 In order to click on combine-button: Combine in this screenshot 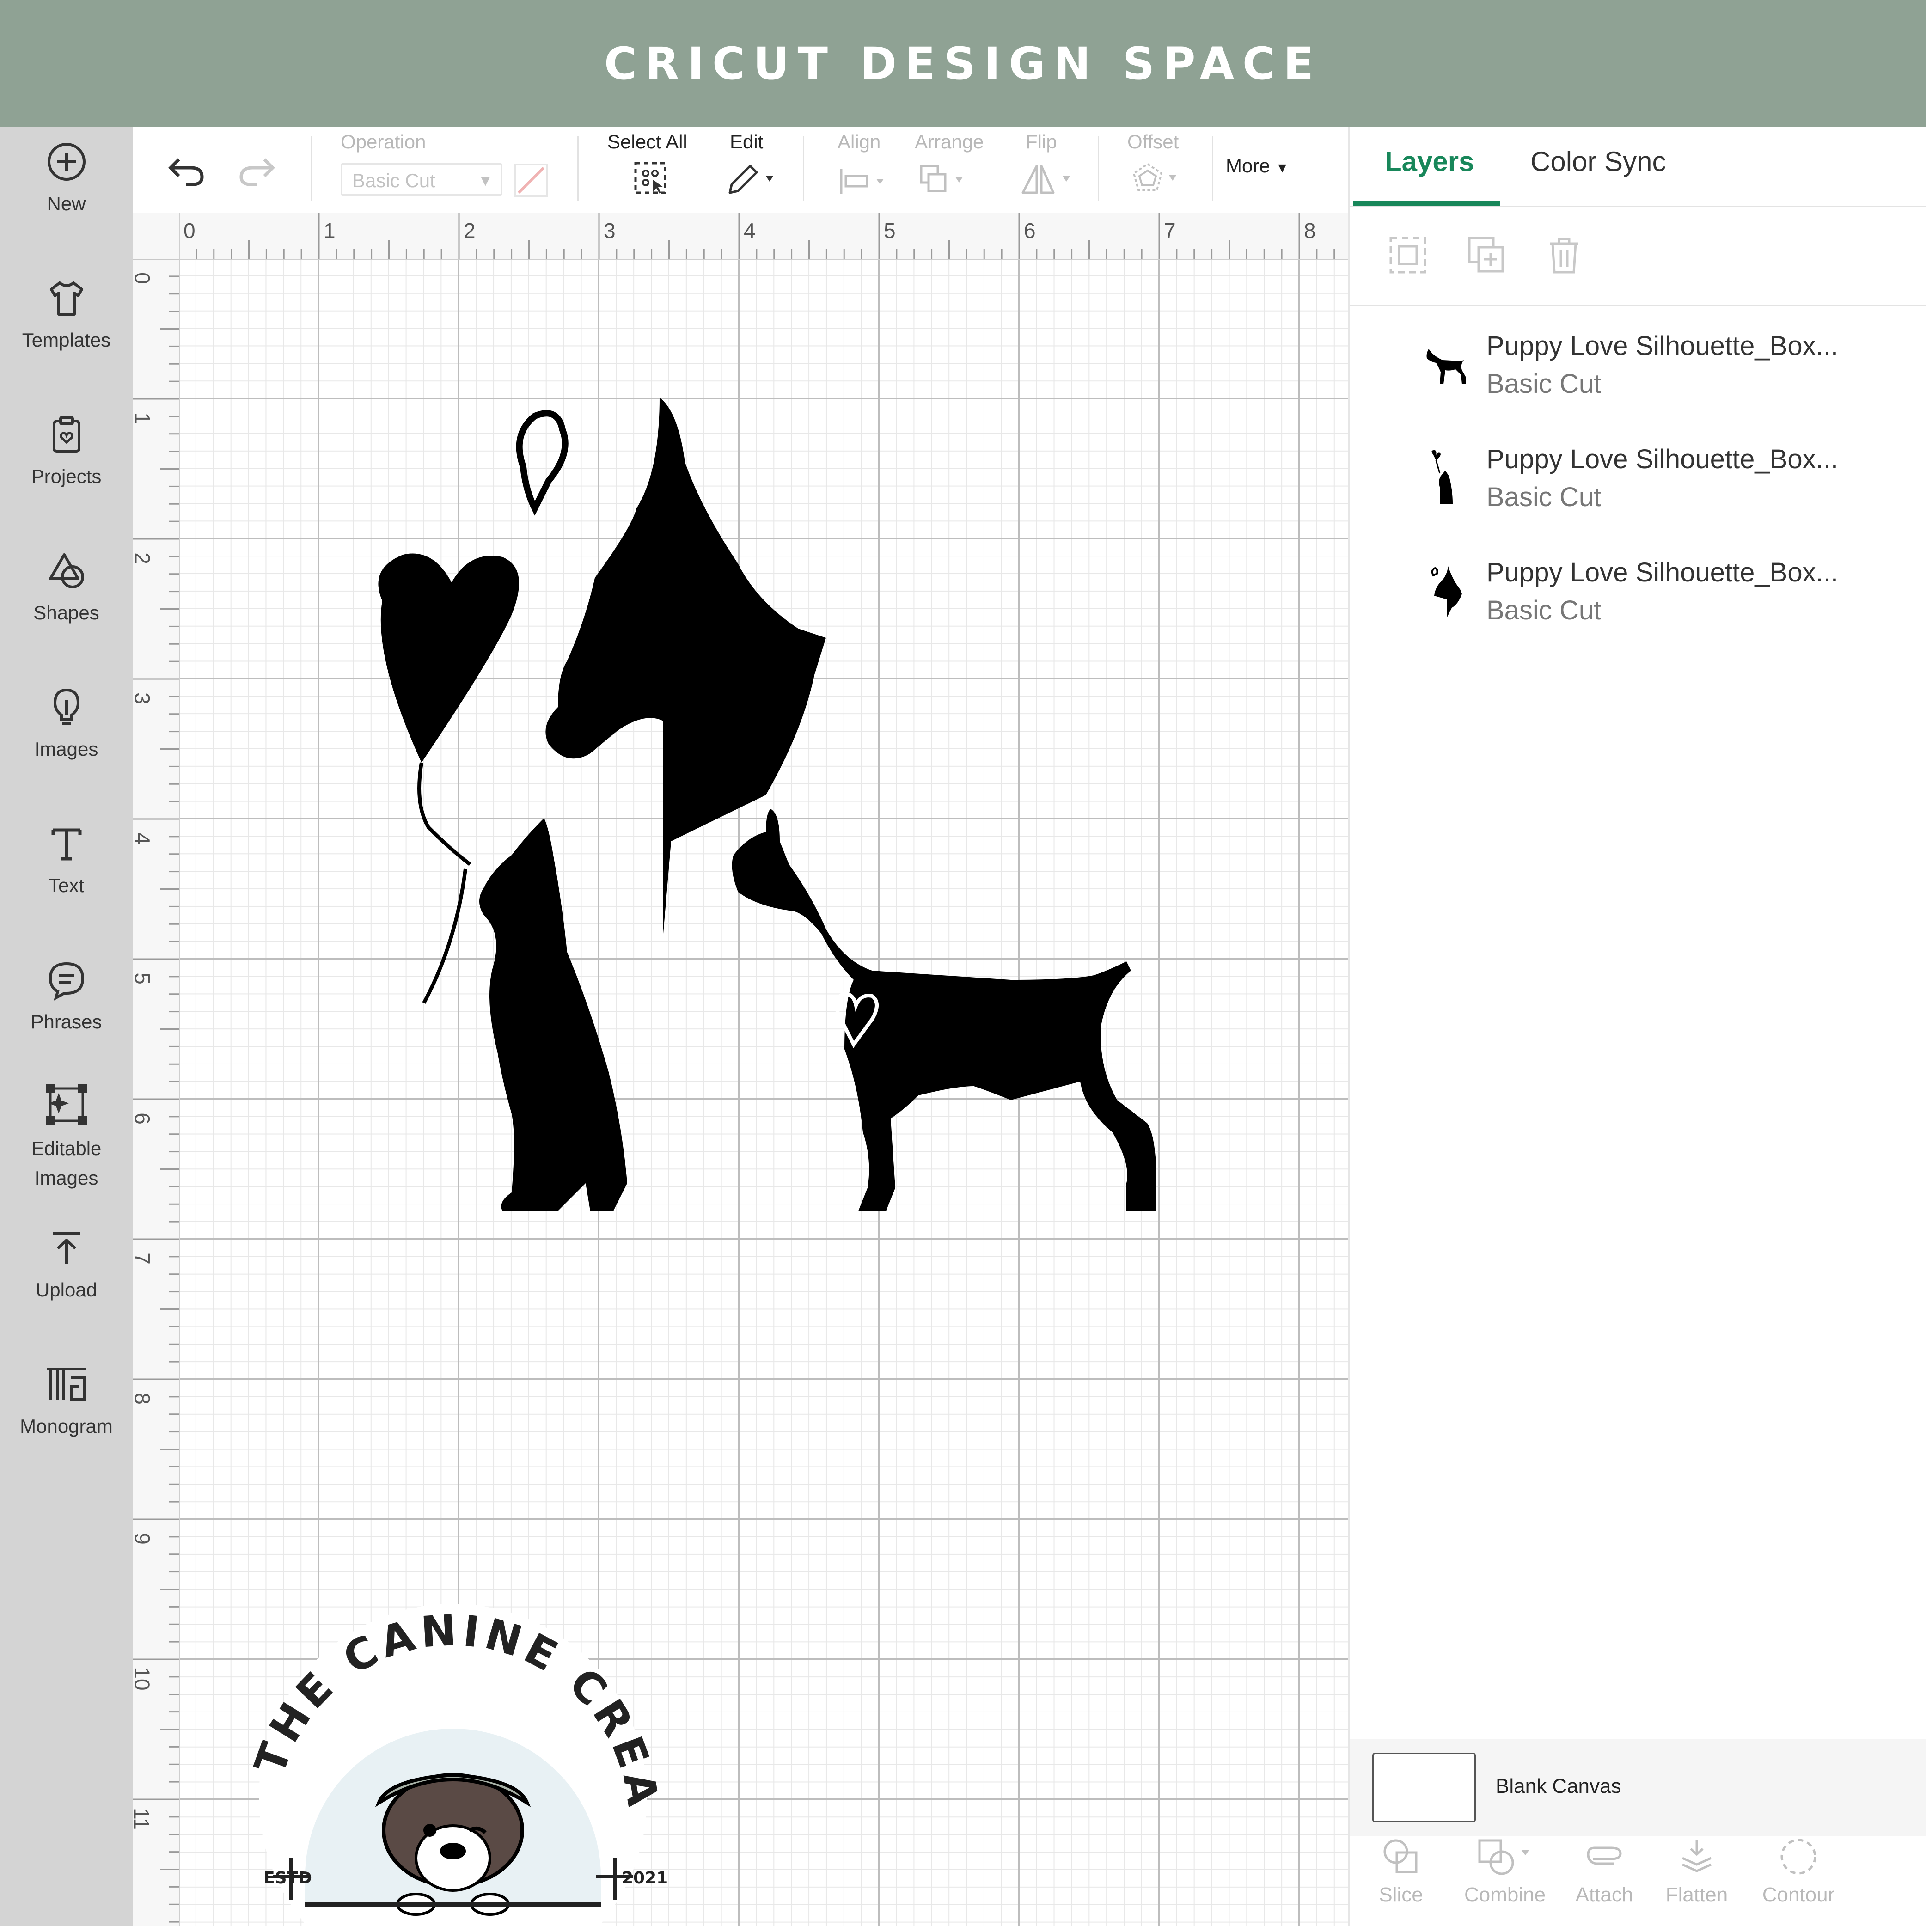, I will do `click(1505, 1871)`.